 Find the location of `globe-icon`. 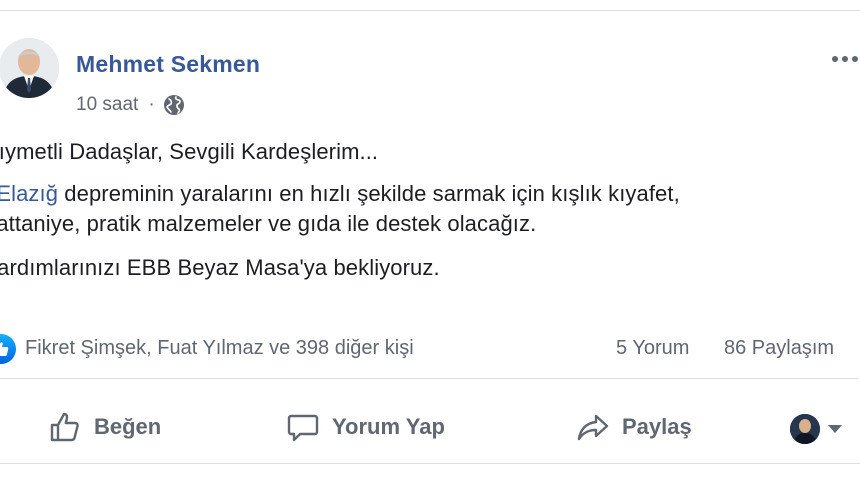

globe-icon is located at coordinates (174, 105).